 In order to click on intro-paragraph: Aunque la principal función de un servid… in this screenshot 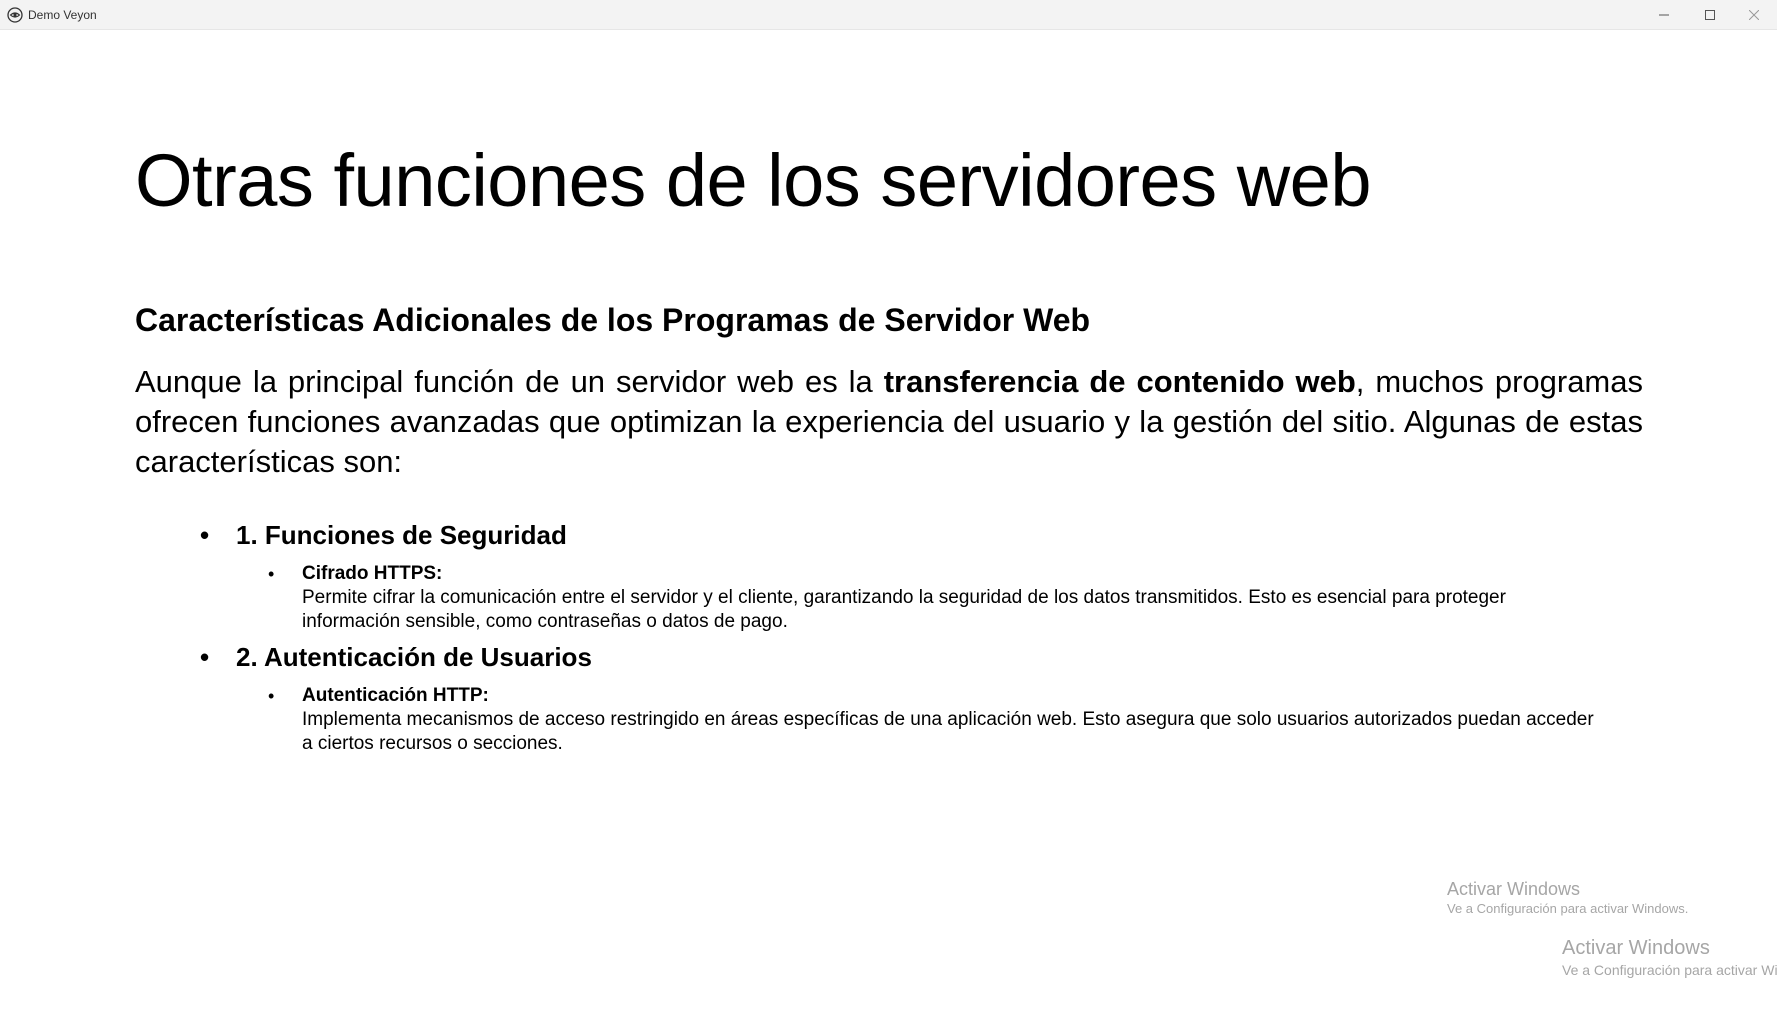, I will do `click(889, 422)`.